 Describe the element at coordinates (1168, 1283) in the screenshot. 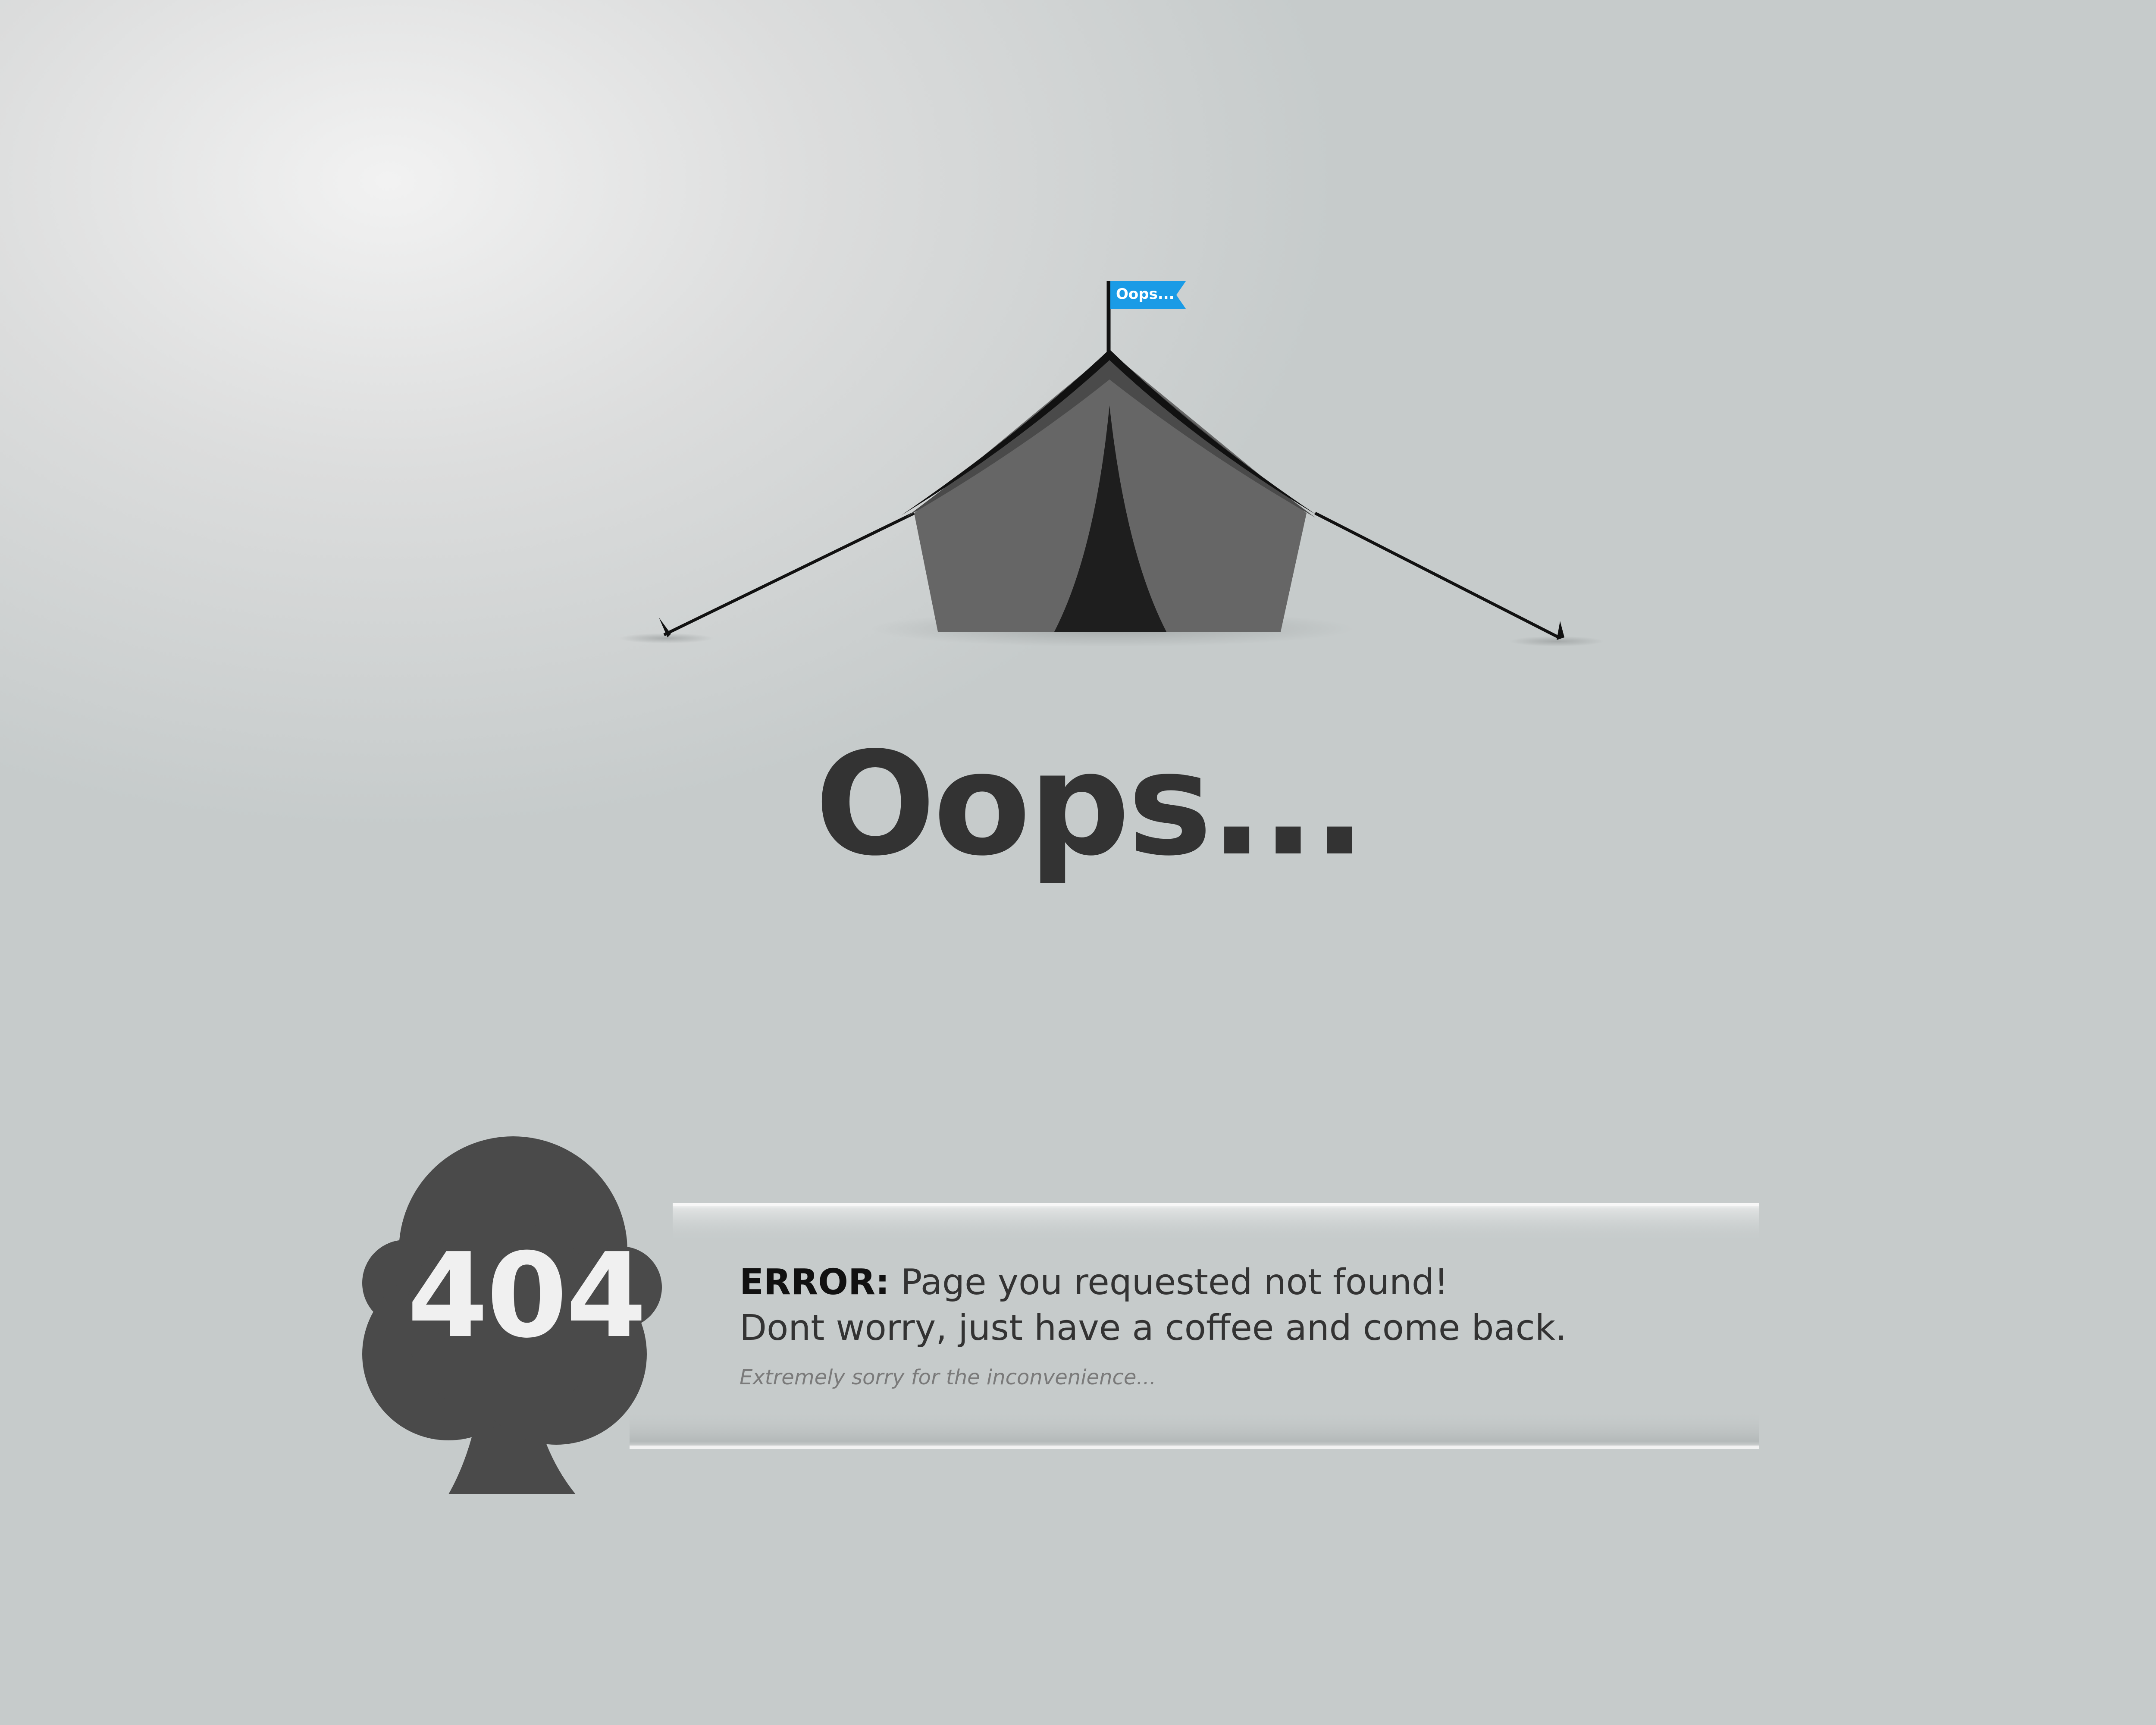

I see `error-text: Page you requested not found!` at that location.